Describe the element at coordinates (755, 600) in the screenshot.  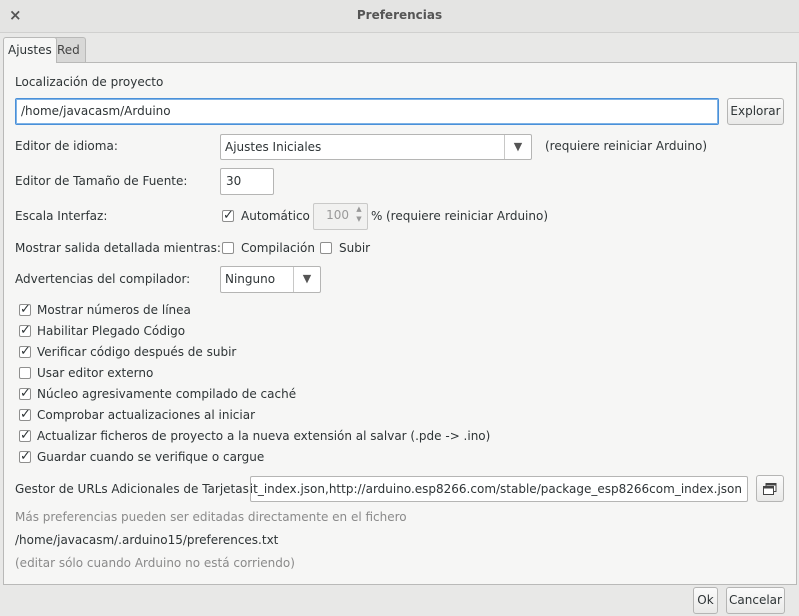
I see `cancel-button: Cancelar` at that location.